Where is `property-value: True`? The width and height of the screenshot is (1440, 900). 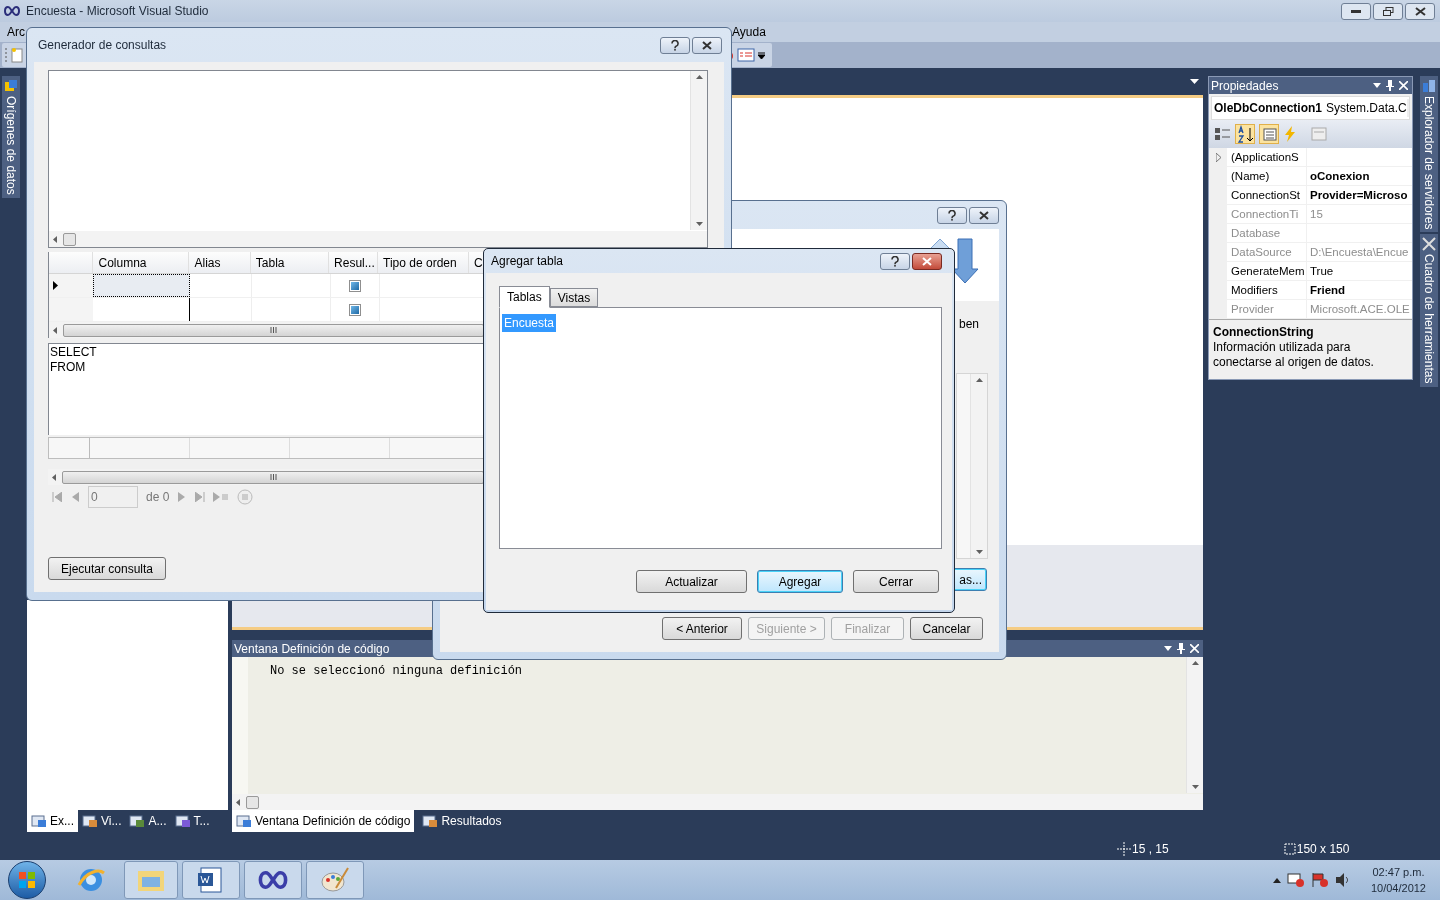 property-value: True is located at coordinates (1320, 271).